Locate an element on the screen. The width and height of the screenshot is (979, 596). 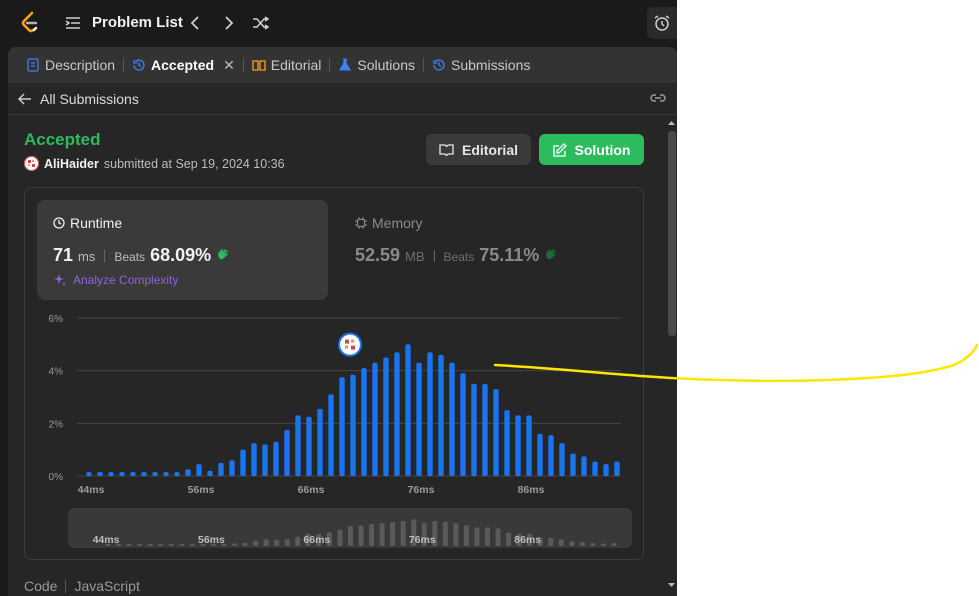
random-problem-button is located at coordinates (261, 23).